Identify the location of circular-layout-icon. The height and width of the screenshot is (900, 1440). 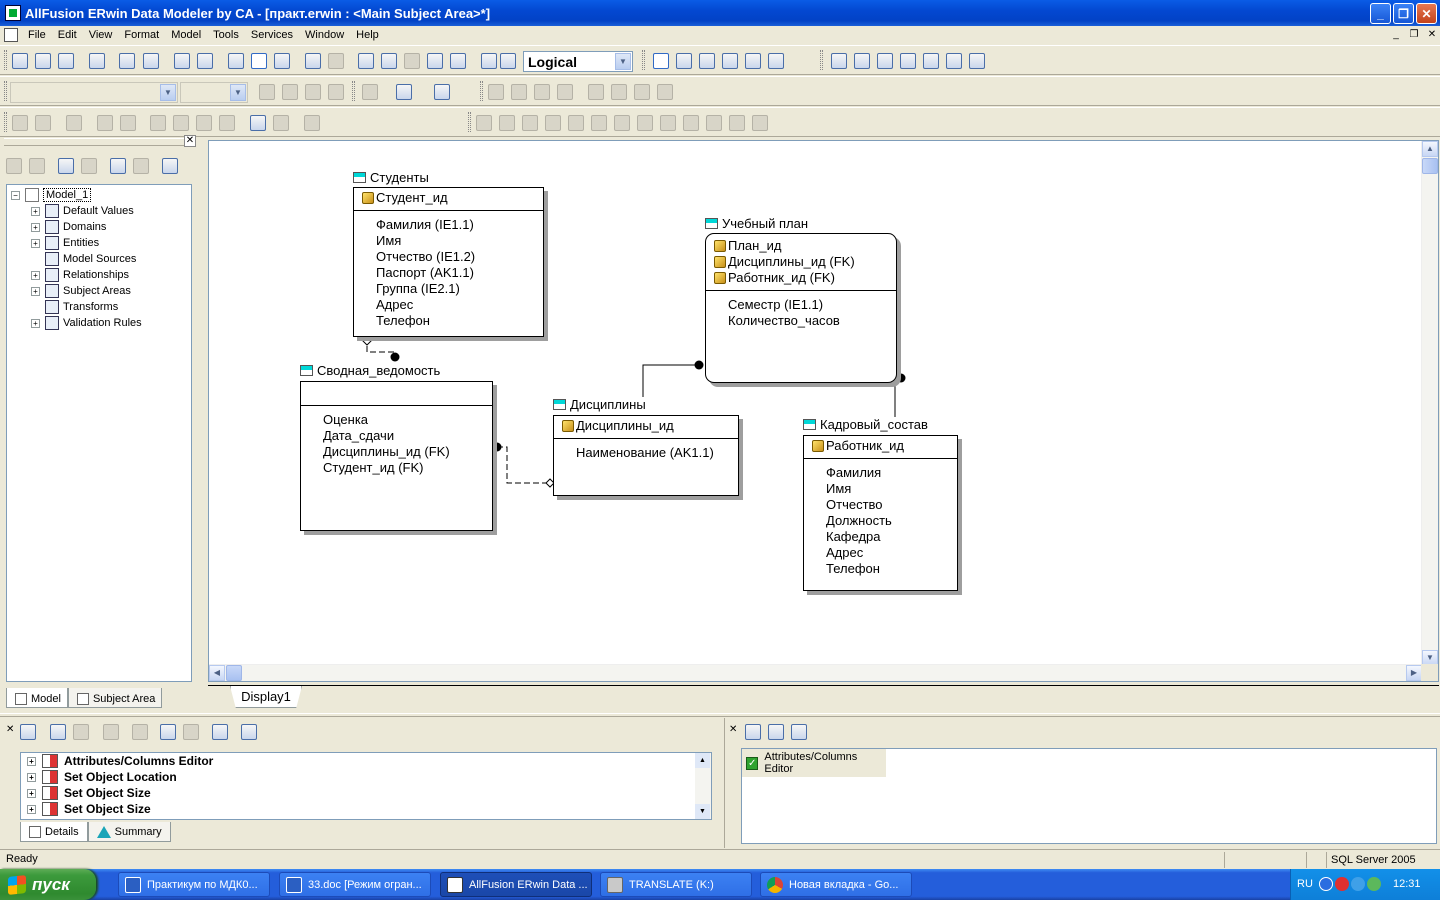
(691, 123).